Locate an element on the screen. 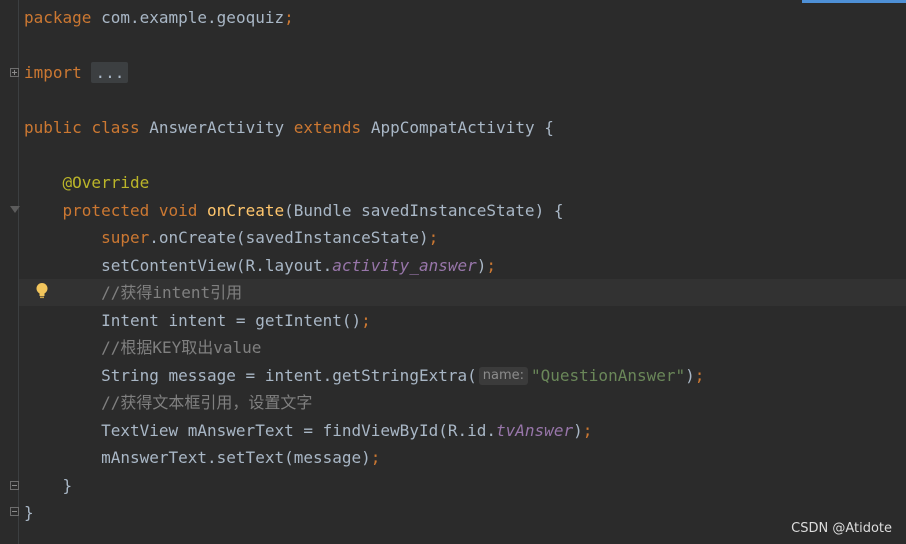 Image resolution: width=906 pixels, height=544 pixels. settext-call: mAnswerText.setText(message) is located at coordinates (236, 457).